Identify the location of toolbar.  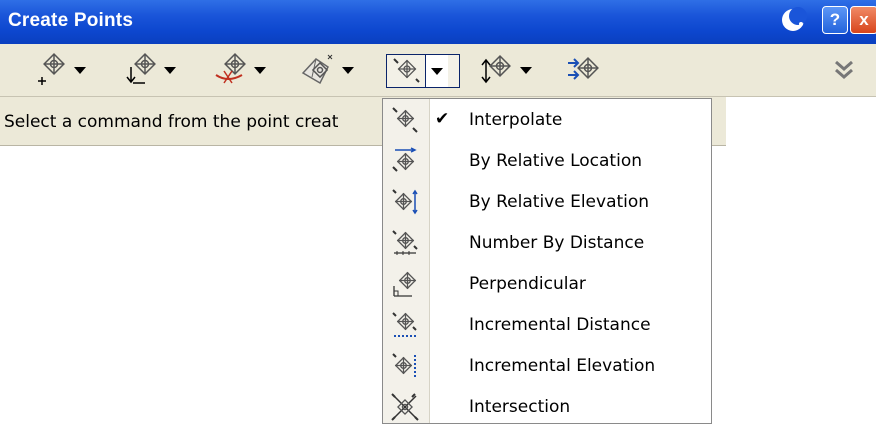
(438, 70).